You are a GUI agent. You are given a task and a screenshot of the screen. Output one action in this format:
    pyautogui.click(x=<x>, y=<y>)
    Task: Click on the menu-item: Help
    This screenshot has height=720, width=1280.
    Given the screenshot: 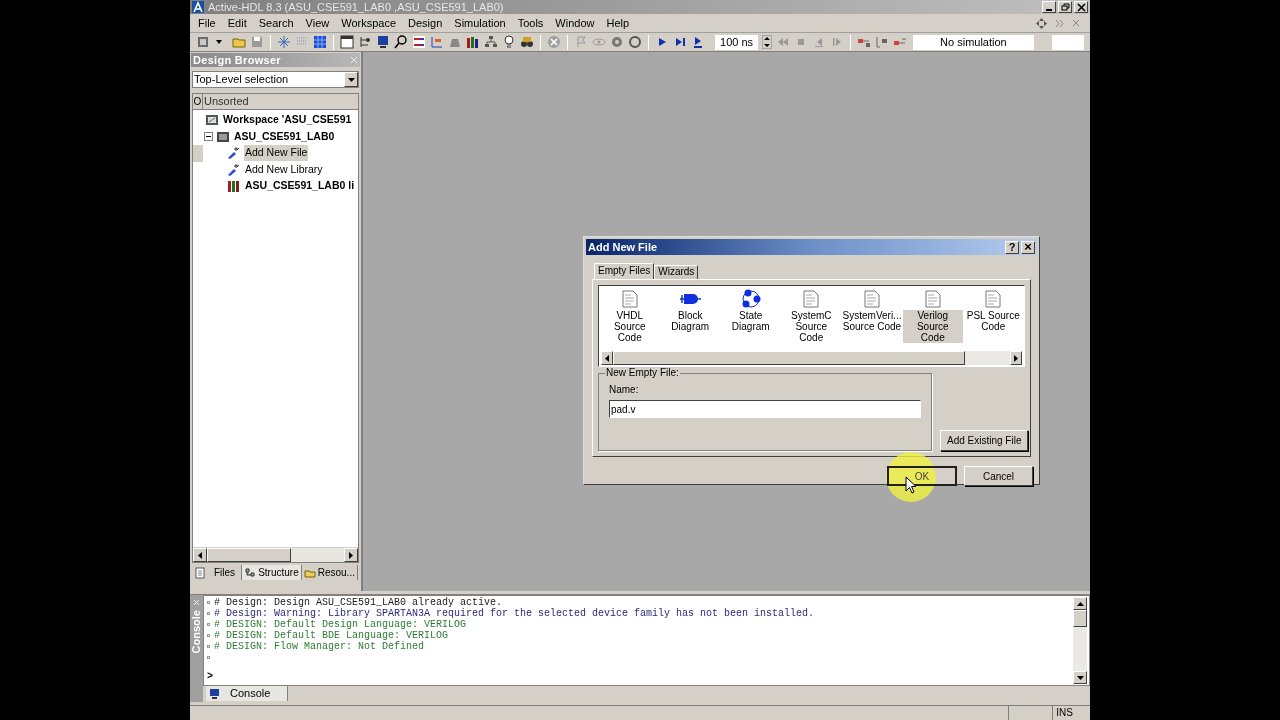 What is the action you would take?
    pyautogui.click(x=618, y=23)
    